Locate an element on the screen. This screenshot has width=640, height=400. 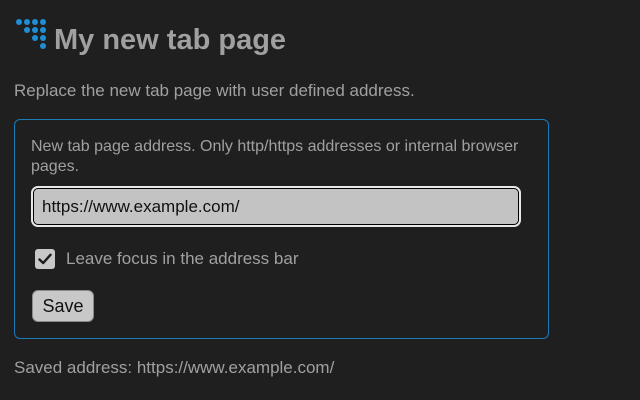
focus-checkbox-label: Leave focus in the address bar is located at coordinates (182, 258).